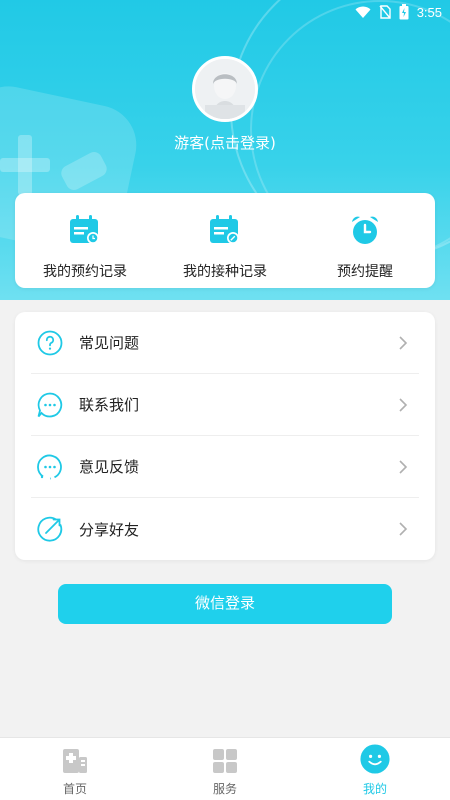 This screenshot has height=800, width=450. Describe the element at coordinates (50, 529) in the screenshot. I see `share-icon` at that location.